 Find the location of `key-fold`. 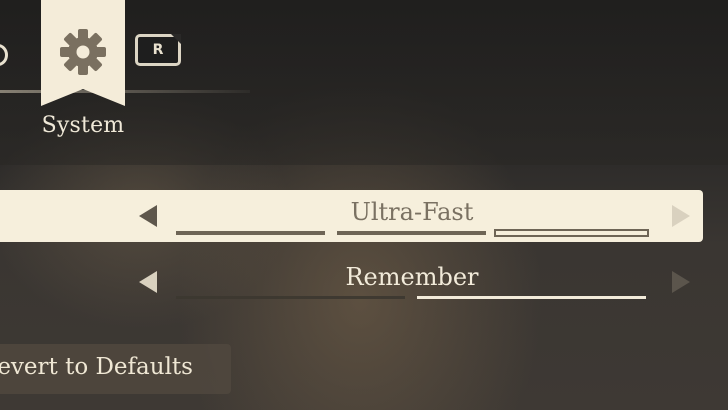

key-fold is located at coordinates (176, 39).